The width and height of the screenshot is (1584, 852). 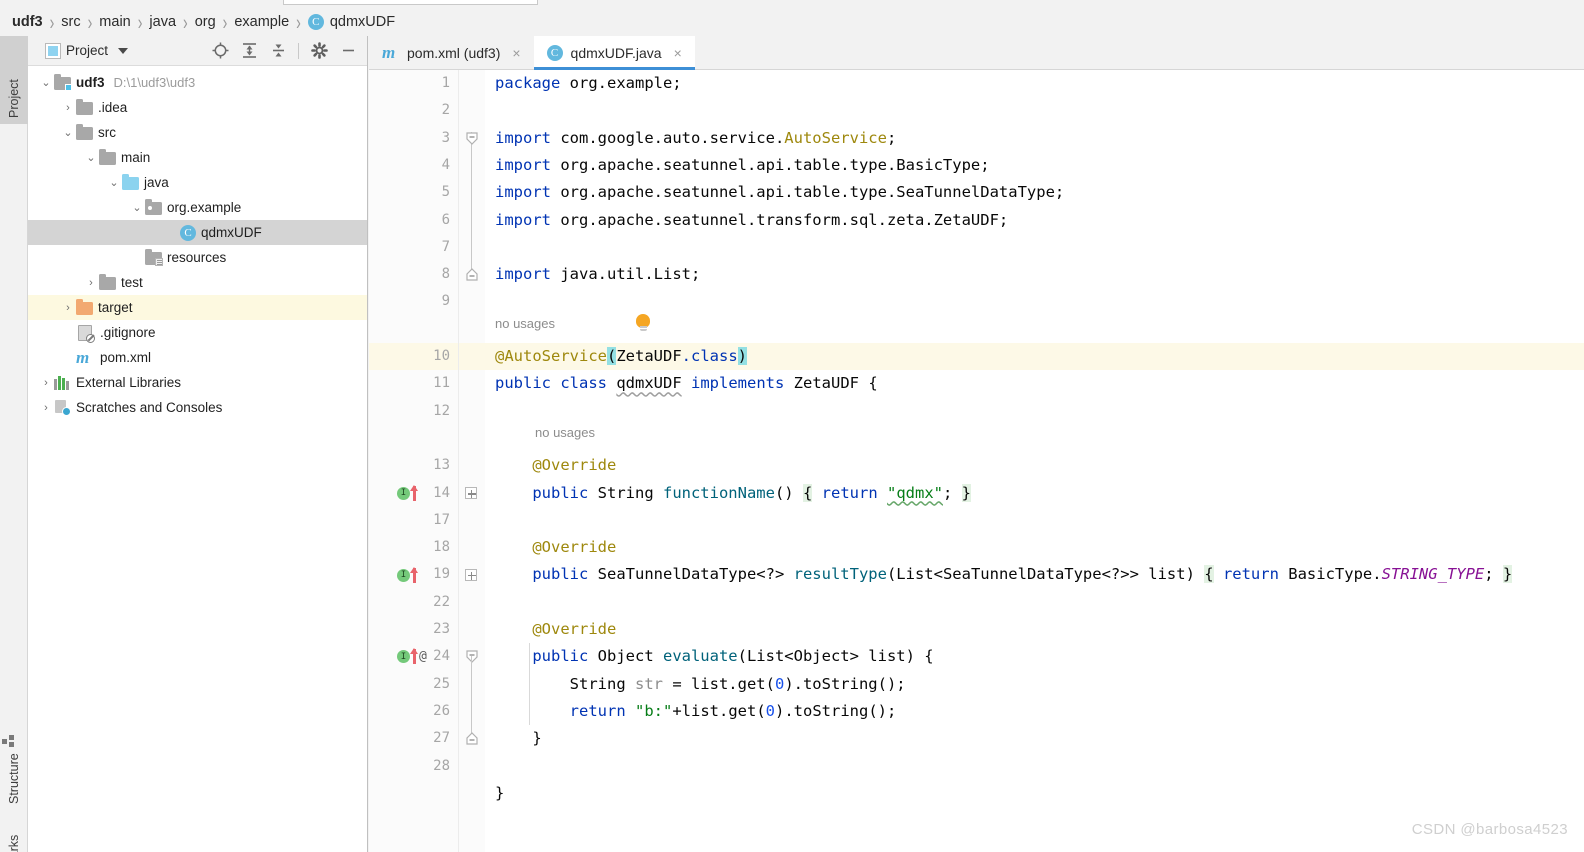 What do you see at coordinates (643, 323) in the screenshot?
I see `intention-bulb-icon` at bounding box center [643, 323].